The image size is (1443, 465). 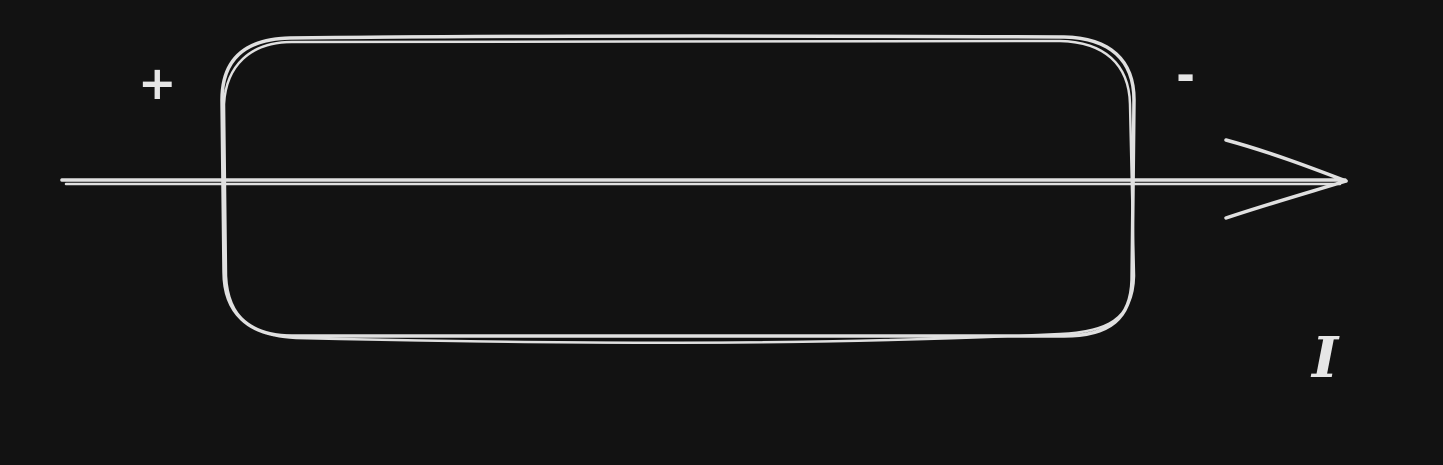 I want to click on arrowhead-lower, so click(x=1286, y=199).